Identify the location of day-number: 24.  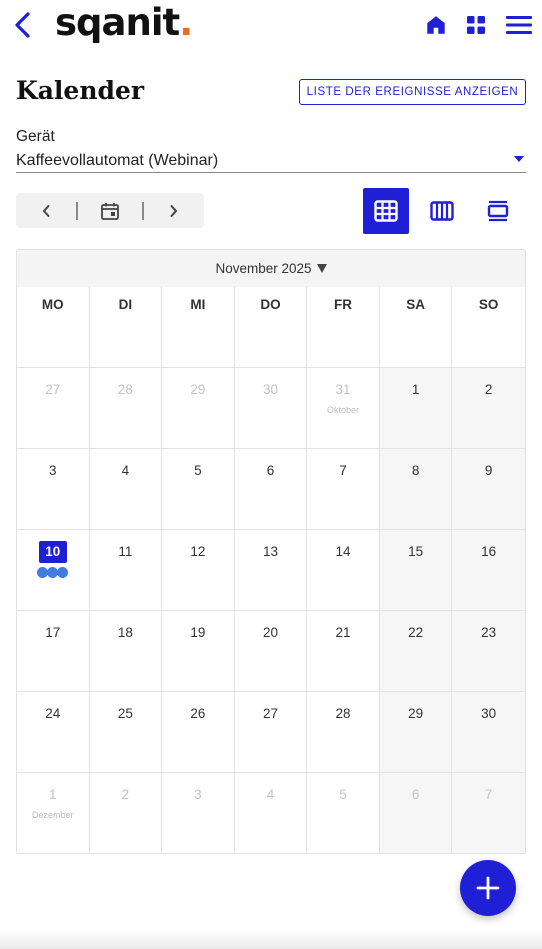
(53, 713).